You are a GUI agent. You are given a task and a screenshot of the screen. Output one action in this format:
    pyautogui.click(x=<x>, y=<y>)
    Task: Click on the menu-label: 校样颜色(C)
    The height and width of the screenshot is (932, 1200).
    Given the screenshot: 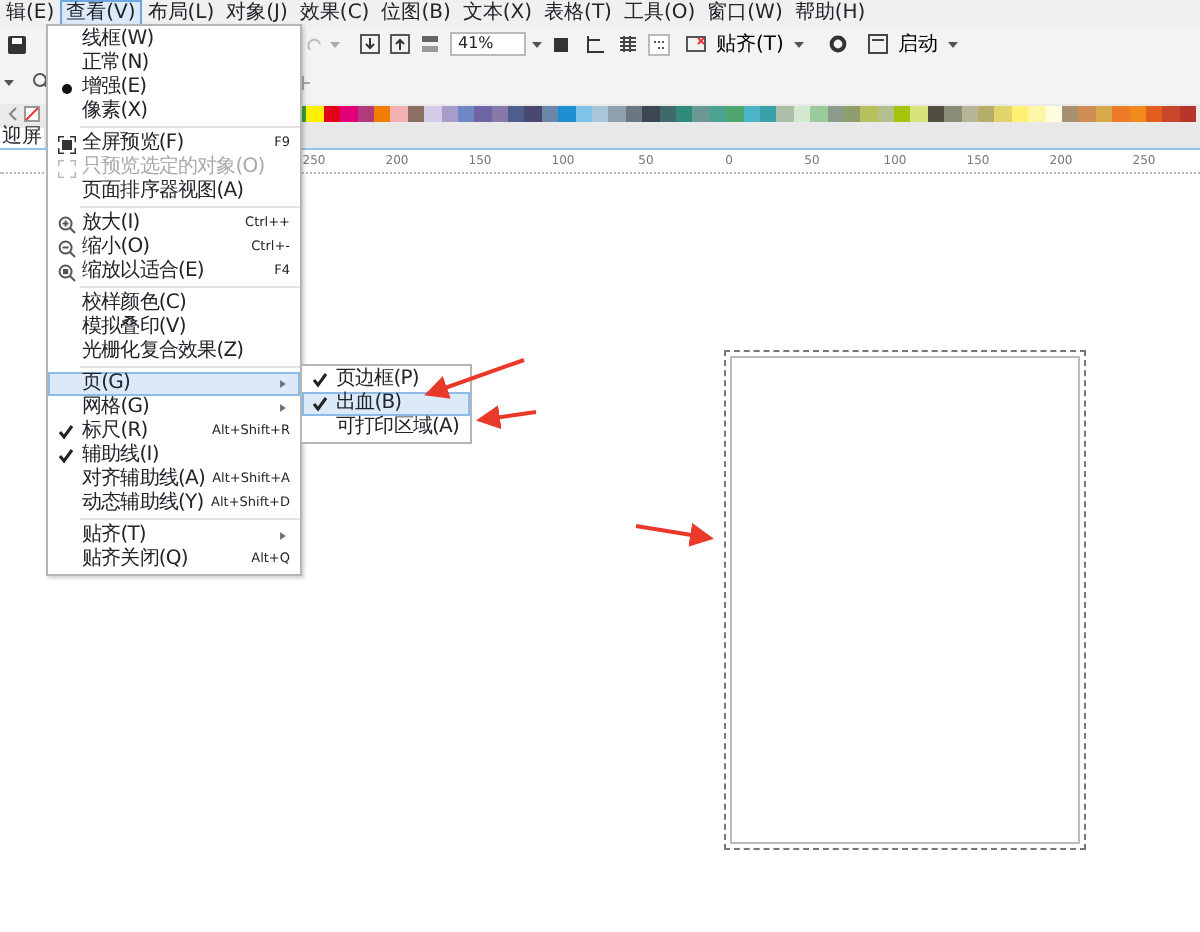 What is the action you would take?
    pyautogui.click(x=135, y=304)
    